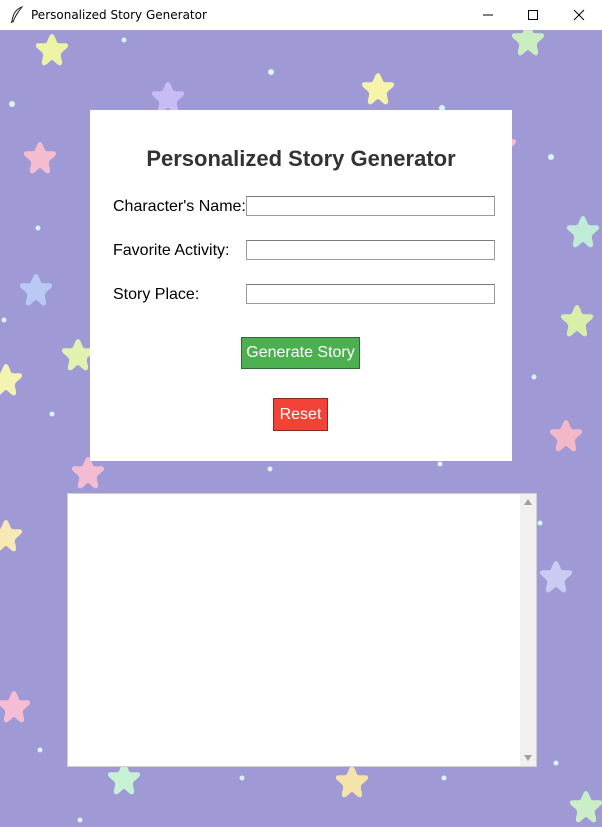  Describe the element at coordinates (179, 206) in the screenshot. I see `character-name-label: Character's Name:` at that location.